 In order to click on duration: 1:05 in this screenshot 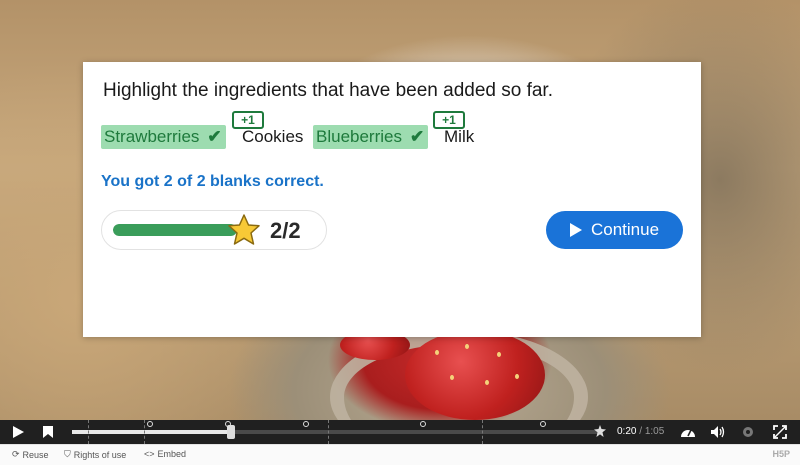, I will do `click(654, 431)`.